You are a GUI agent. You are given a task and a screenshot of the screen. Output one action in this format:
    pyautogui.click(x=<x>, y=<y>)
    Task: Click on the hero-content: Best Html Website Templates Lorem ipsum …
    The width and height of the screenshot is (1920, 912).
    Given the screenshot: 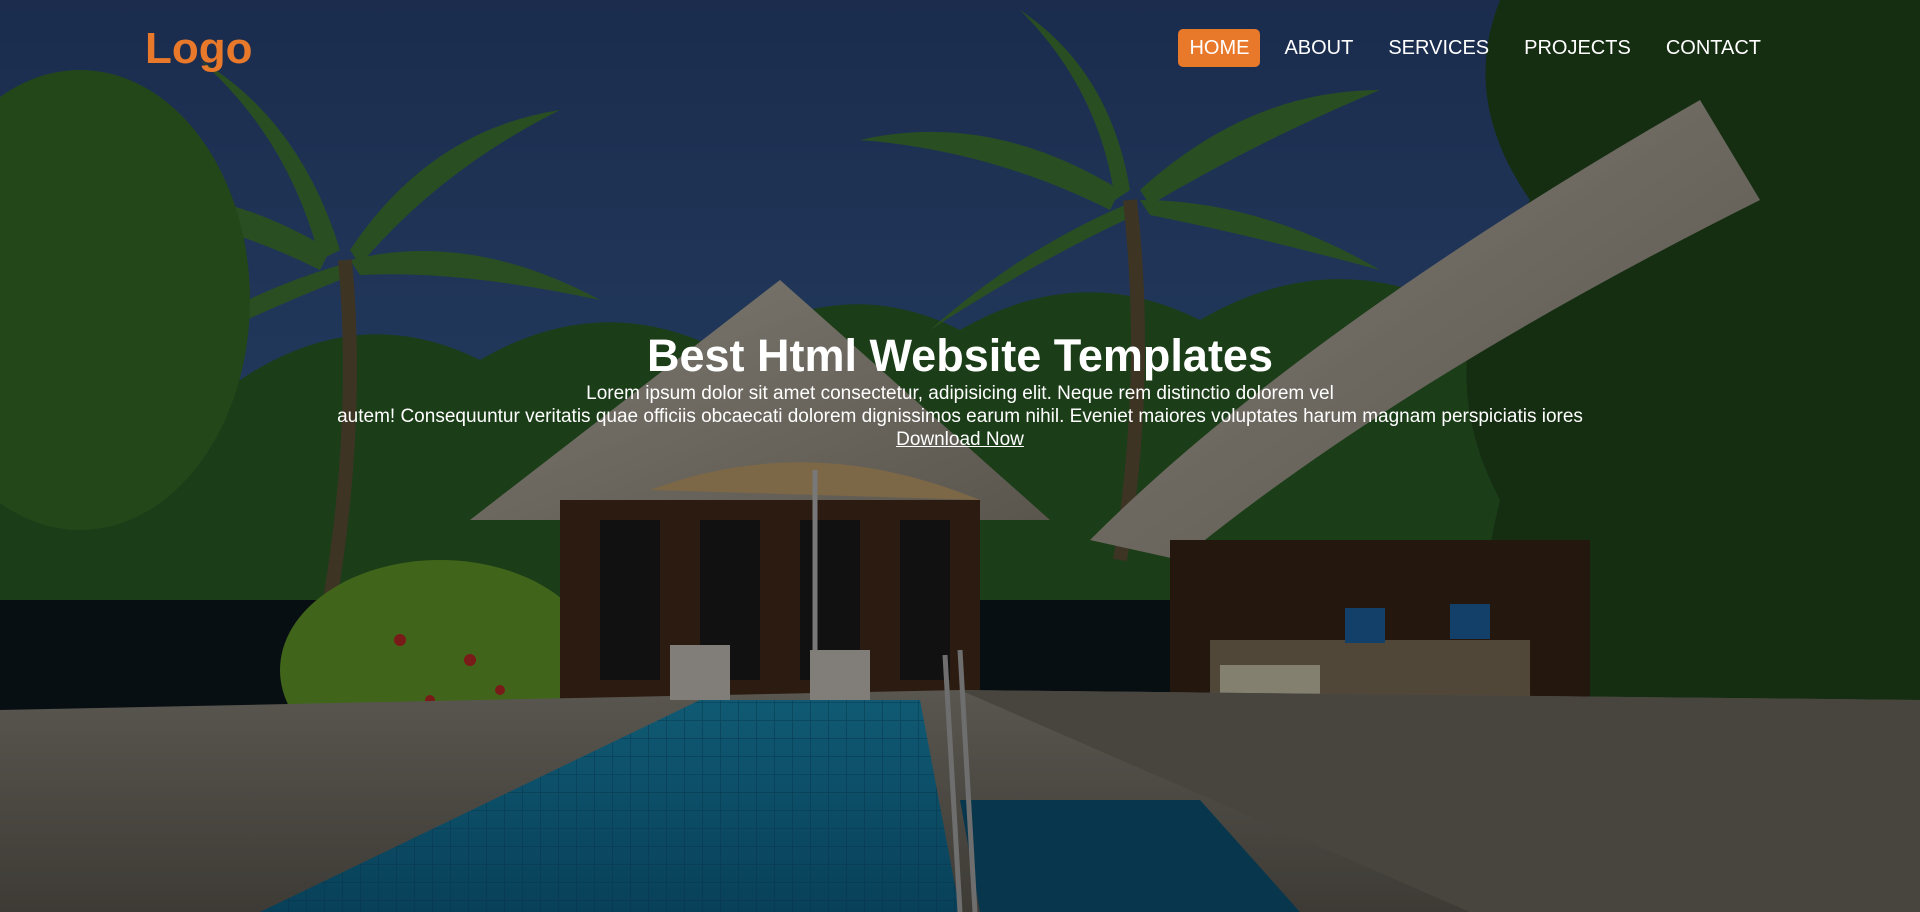 What is the action you would take?
    pyautogui.click(x=960, y=390)
    